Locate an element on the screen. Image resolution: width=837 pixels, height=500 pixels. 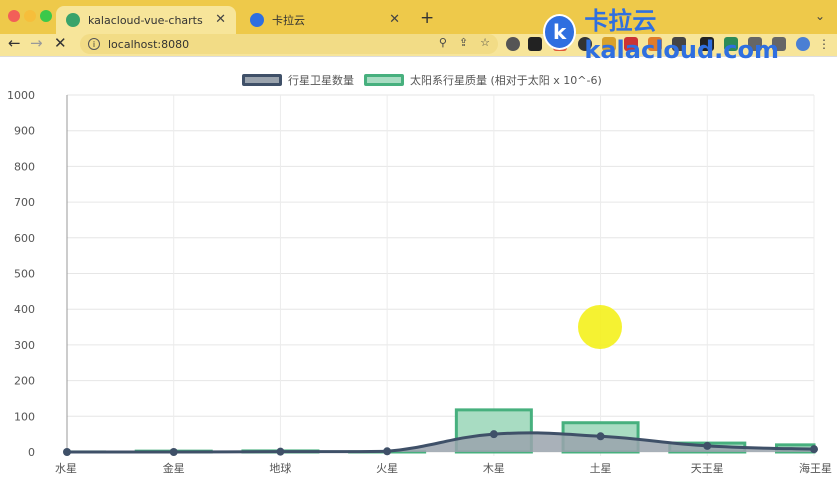
y-tick-label: 800 is located at coordinates (24, 166).